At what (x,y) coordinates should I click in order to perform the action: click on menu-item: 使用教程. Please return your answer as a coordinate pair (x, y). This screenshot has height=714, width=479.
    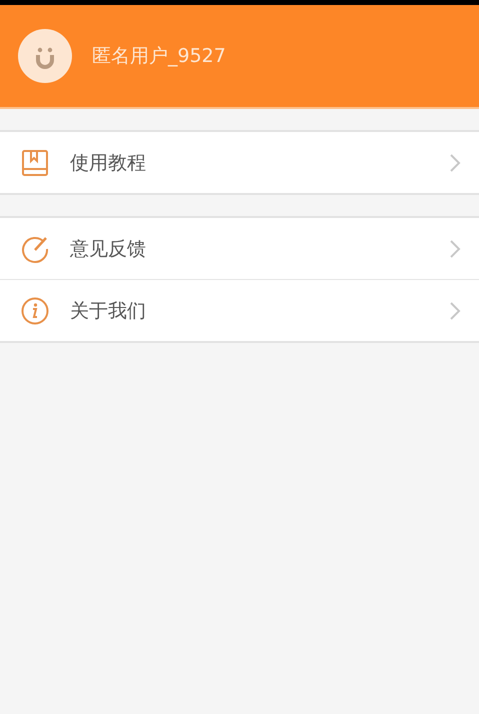
    Looking at the image, I should click on (239, 162).